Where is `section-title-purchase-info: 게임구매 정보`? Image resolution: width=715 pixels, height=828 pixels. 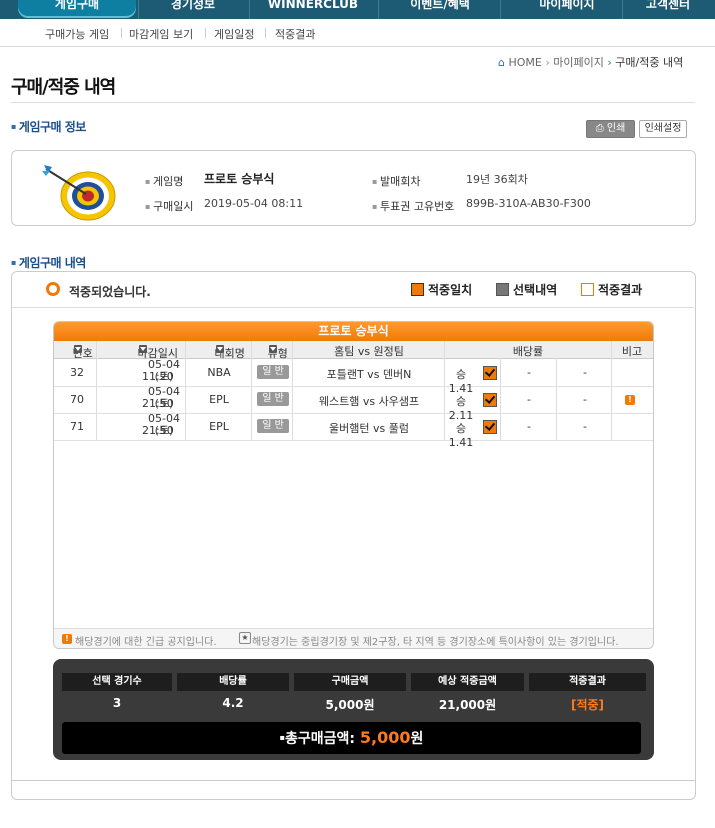 section-title-purchase-info: 게임구매 정보 is located at coordinates (48, 126).